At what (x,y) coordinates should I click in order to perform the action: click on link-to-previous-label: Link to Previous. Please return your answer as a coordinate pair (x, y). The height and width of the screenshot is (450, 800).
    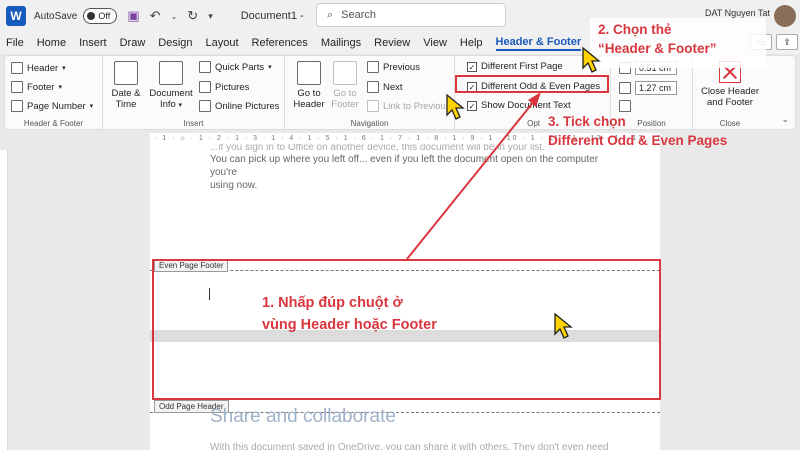
    Looking at the image, I should click on (417, 106).